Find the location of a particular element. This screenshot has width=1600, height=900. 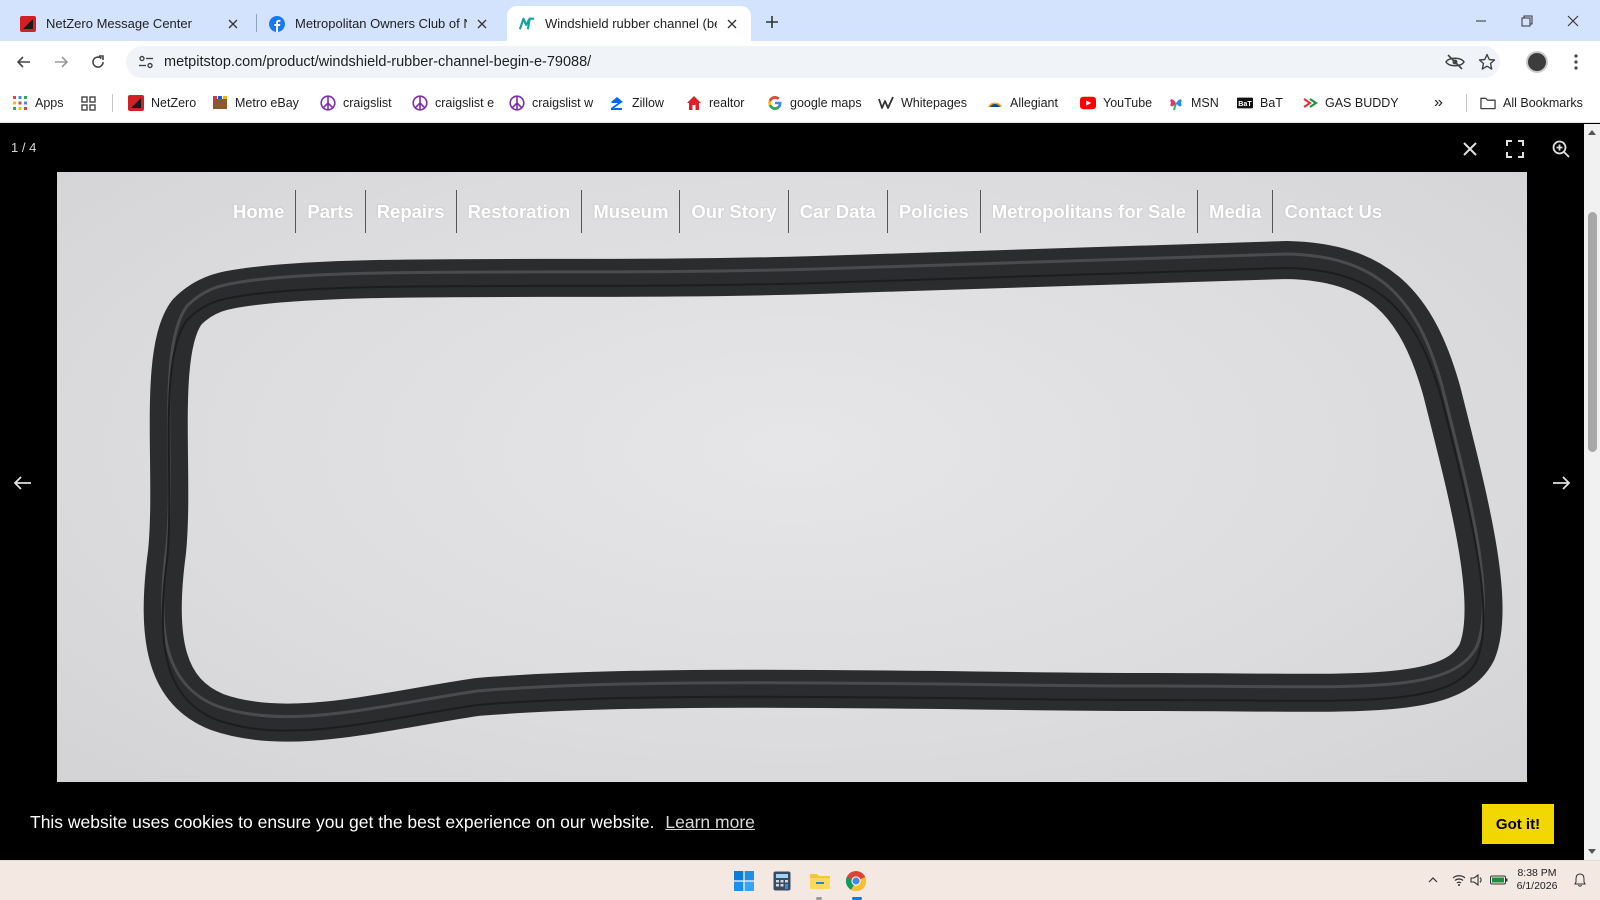

bookmark-label: craigslist is located at coordinates (367, 103).